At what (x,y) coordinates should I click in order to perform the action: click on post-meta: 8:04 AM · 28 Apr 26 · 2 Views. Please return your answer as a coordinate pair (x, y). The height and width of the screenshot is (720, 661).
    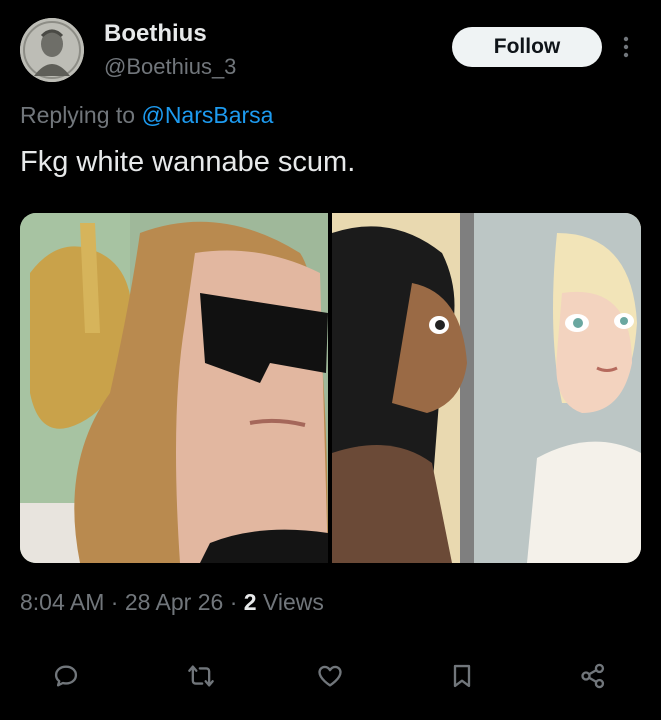
    Looking at the image, I should click on (172, 602).